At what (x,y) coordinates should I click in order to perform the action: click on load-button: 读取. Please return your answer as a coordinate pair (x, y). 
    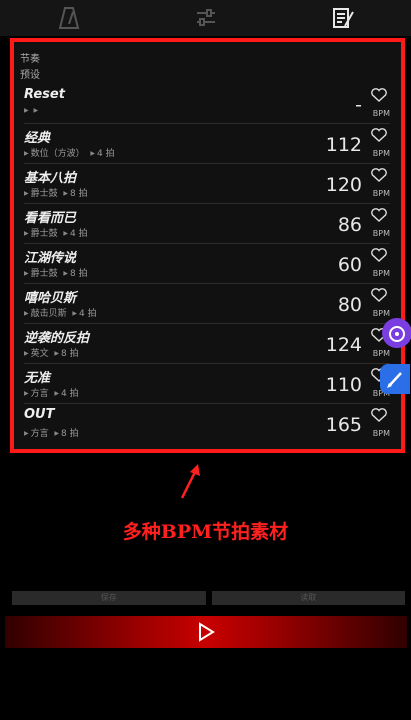
    Looking at the image, I should click on (308, 598).